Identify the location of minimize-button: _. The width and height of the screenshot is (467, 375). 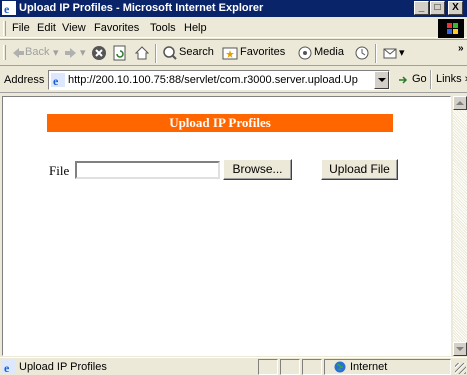
(421, 8).